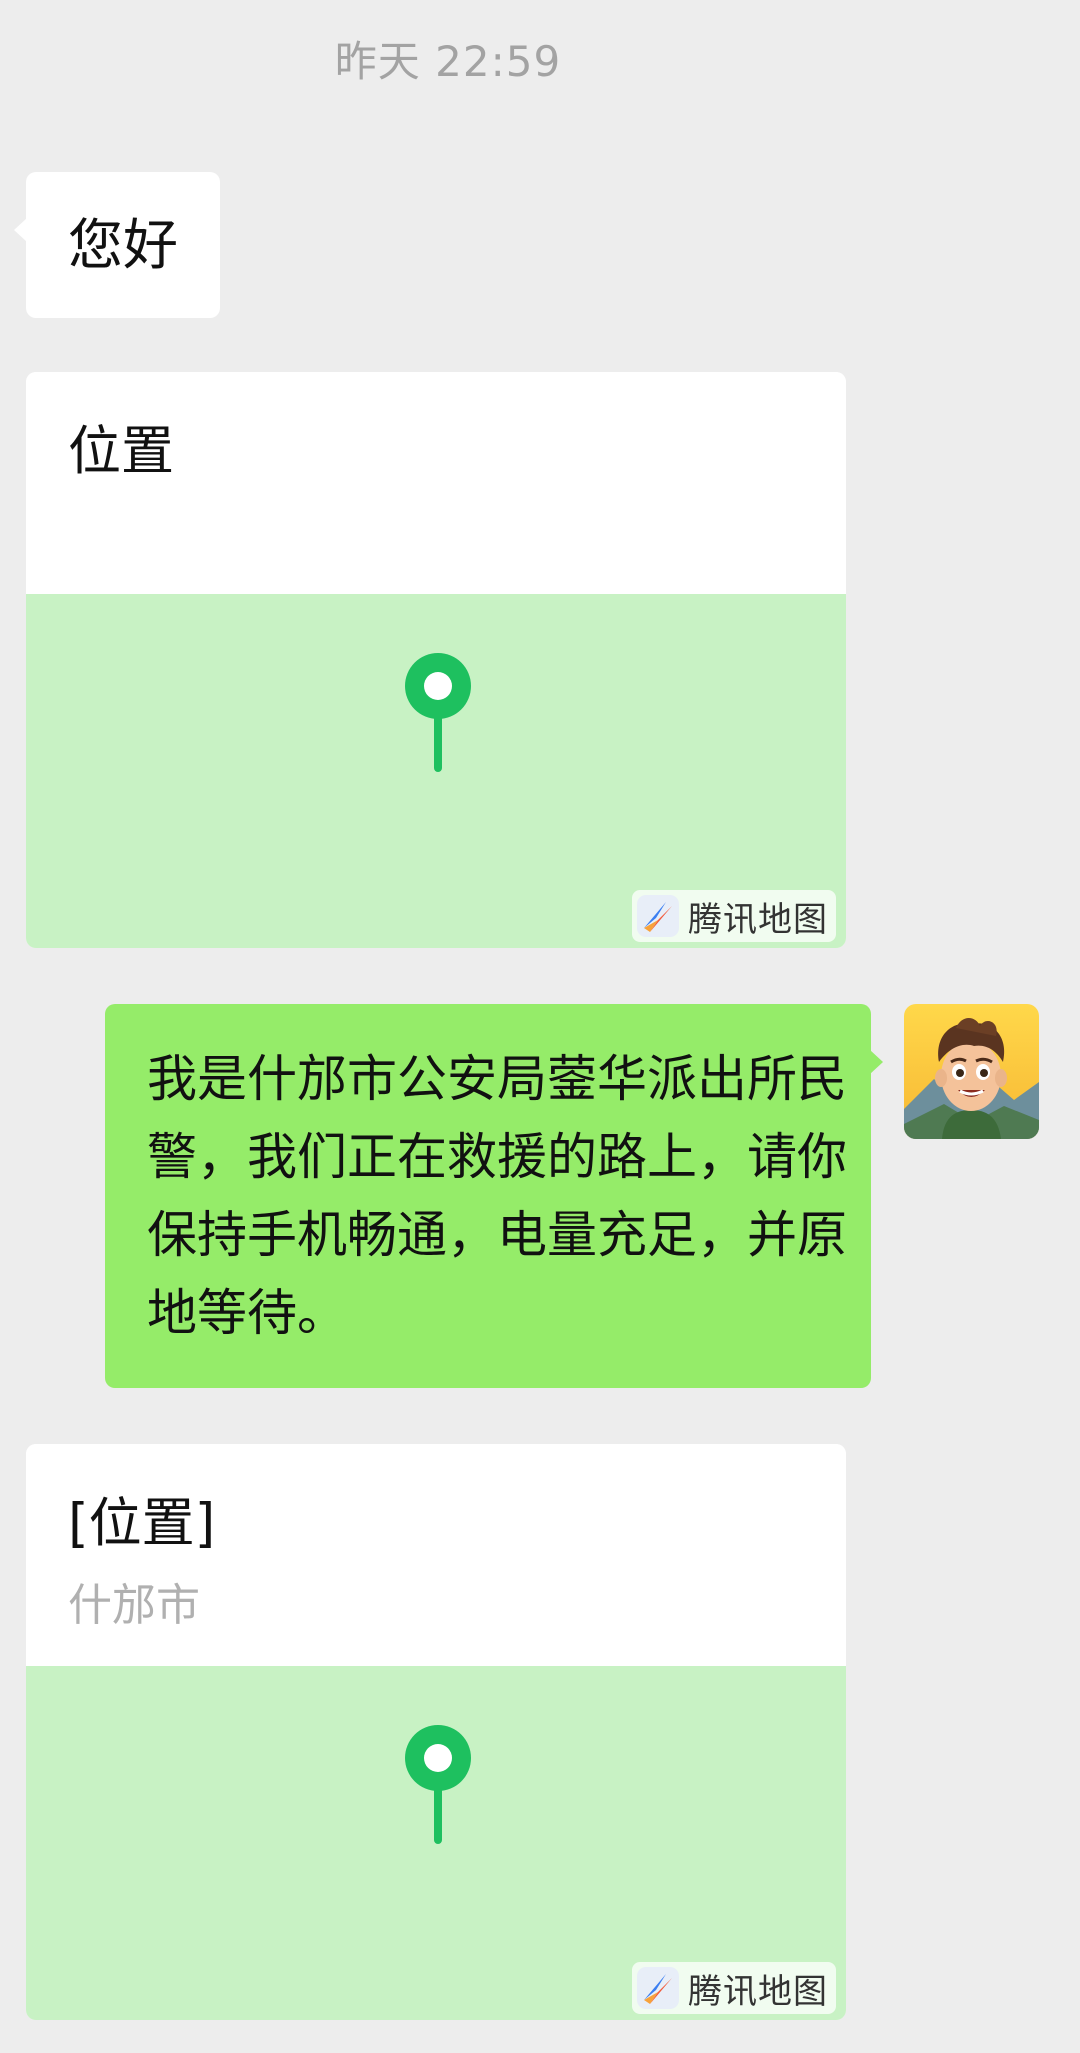  I want to click on message-text: 您好, so click(123, 245).